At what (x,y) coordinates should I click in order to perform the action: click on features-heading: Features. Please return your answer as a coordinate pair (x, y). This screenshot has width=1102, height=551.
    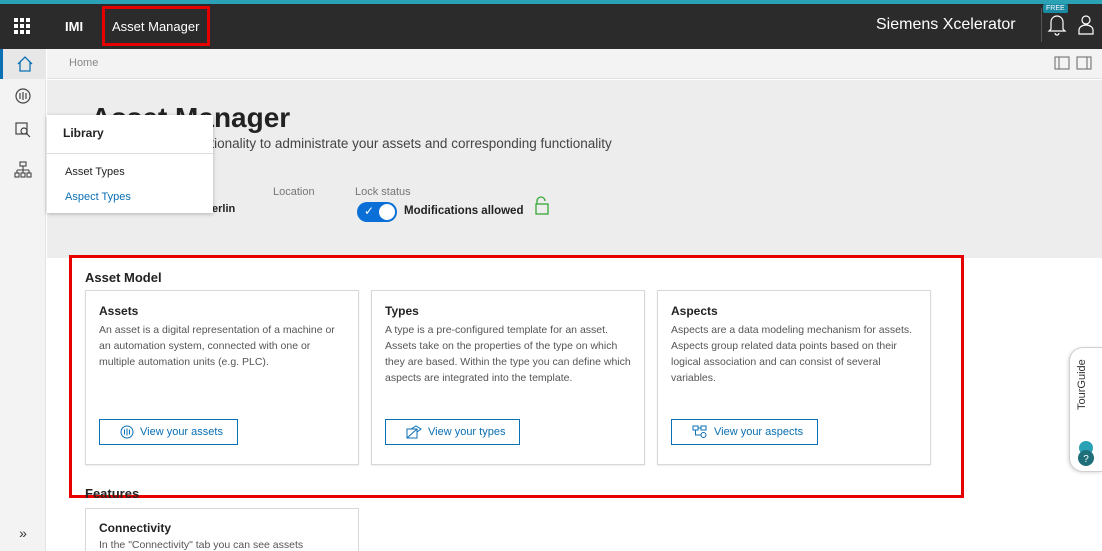
    Looking at the image, I should click on (112, 493).